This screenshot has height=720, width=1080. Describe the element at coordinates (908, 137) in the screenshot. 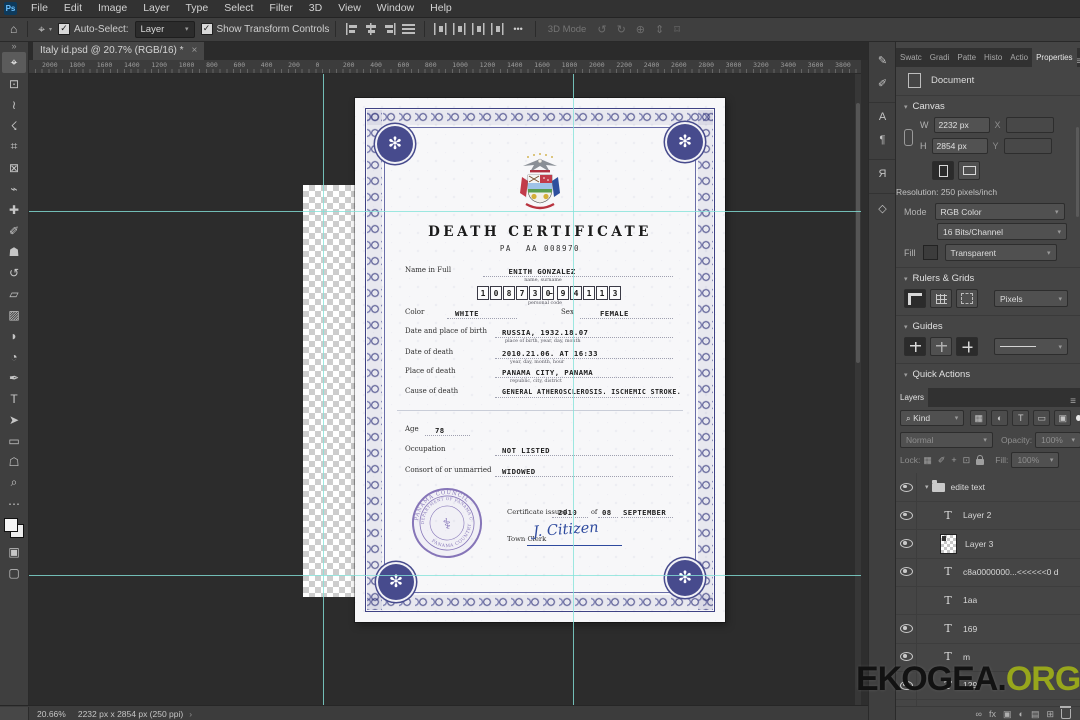

I see `link-dimensions-icon` at that location.